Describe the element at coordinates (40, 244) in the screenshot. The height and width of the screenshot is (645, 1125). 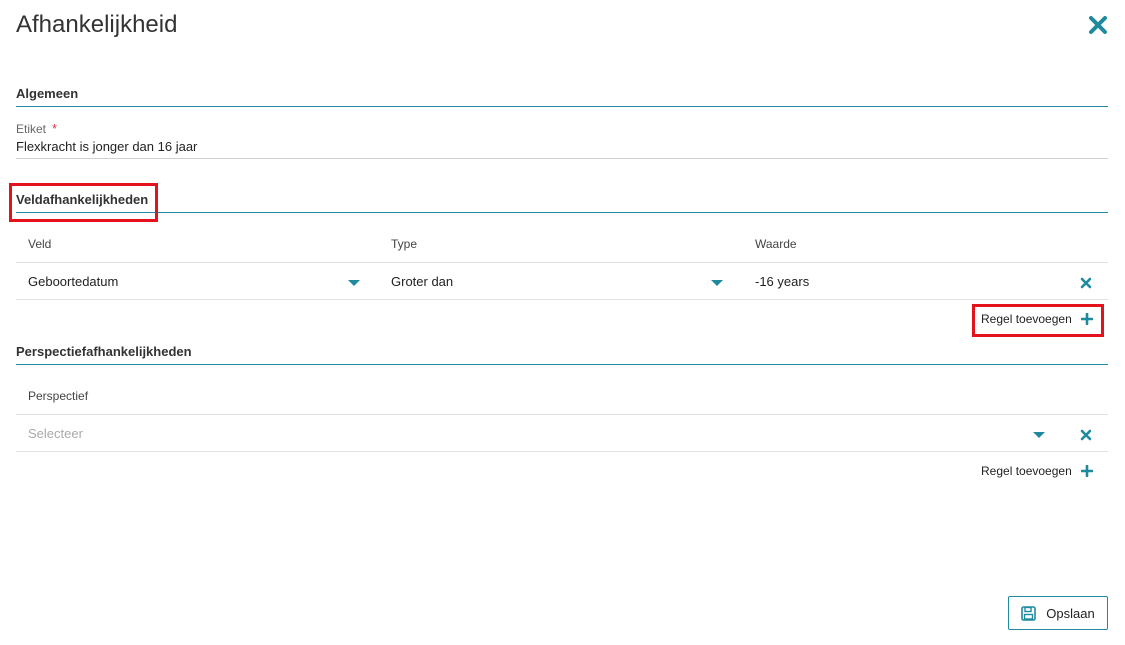
I see `column-header-field: Veld` at that location.